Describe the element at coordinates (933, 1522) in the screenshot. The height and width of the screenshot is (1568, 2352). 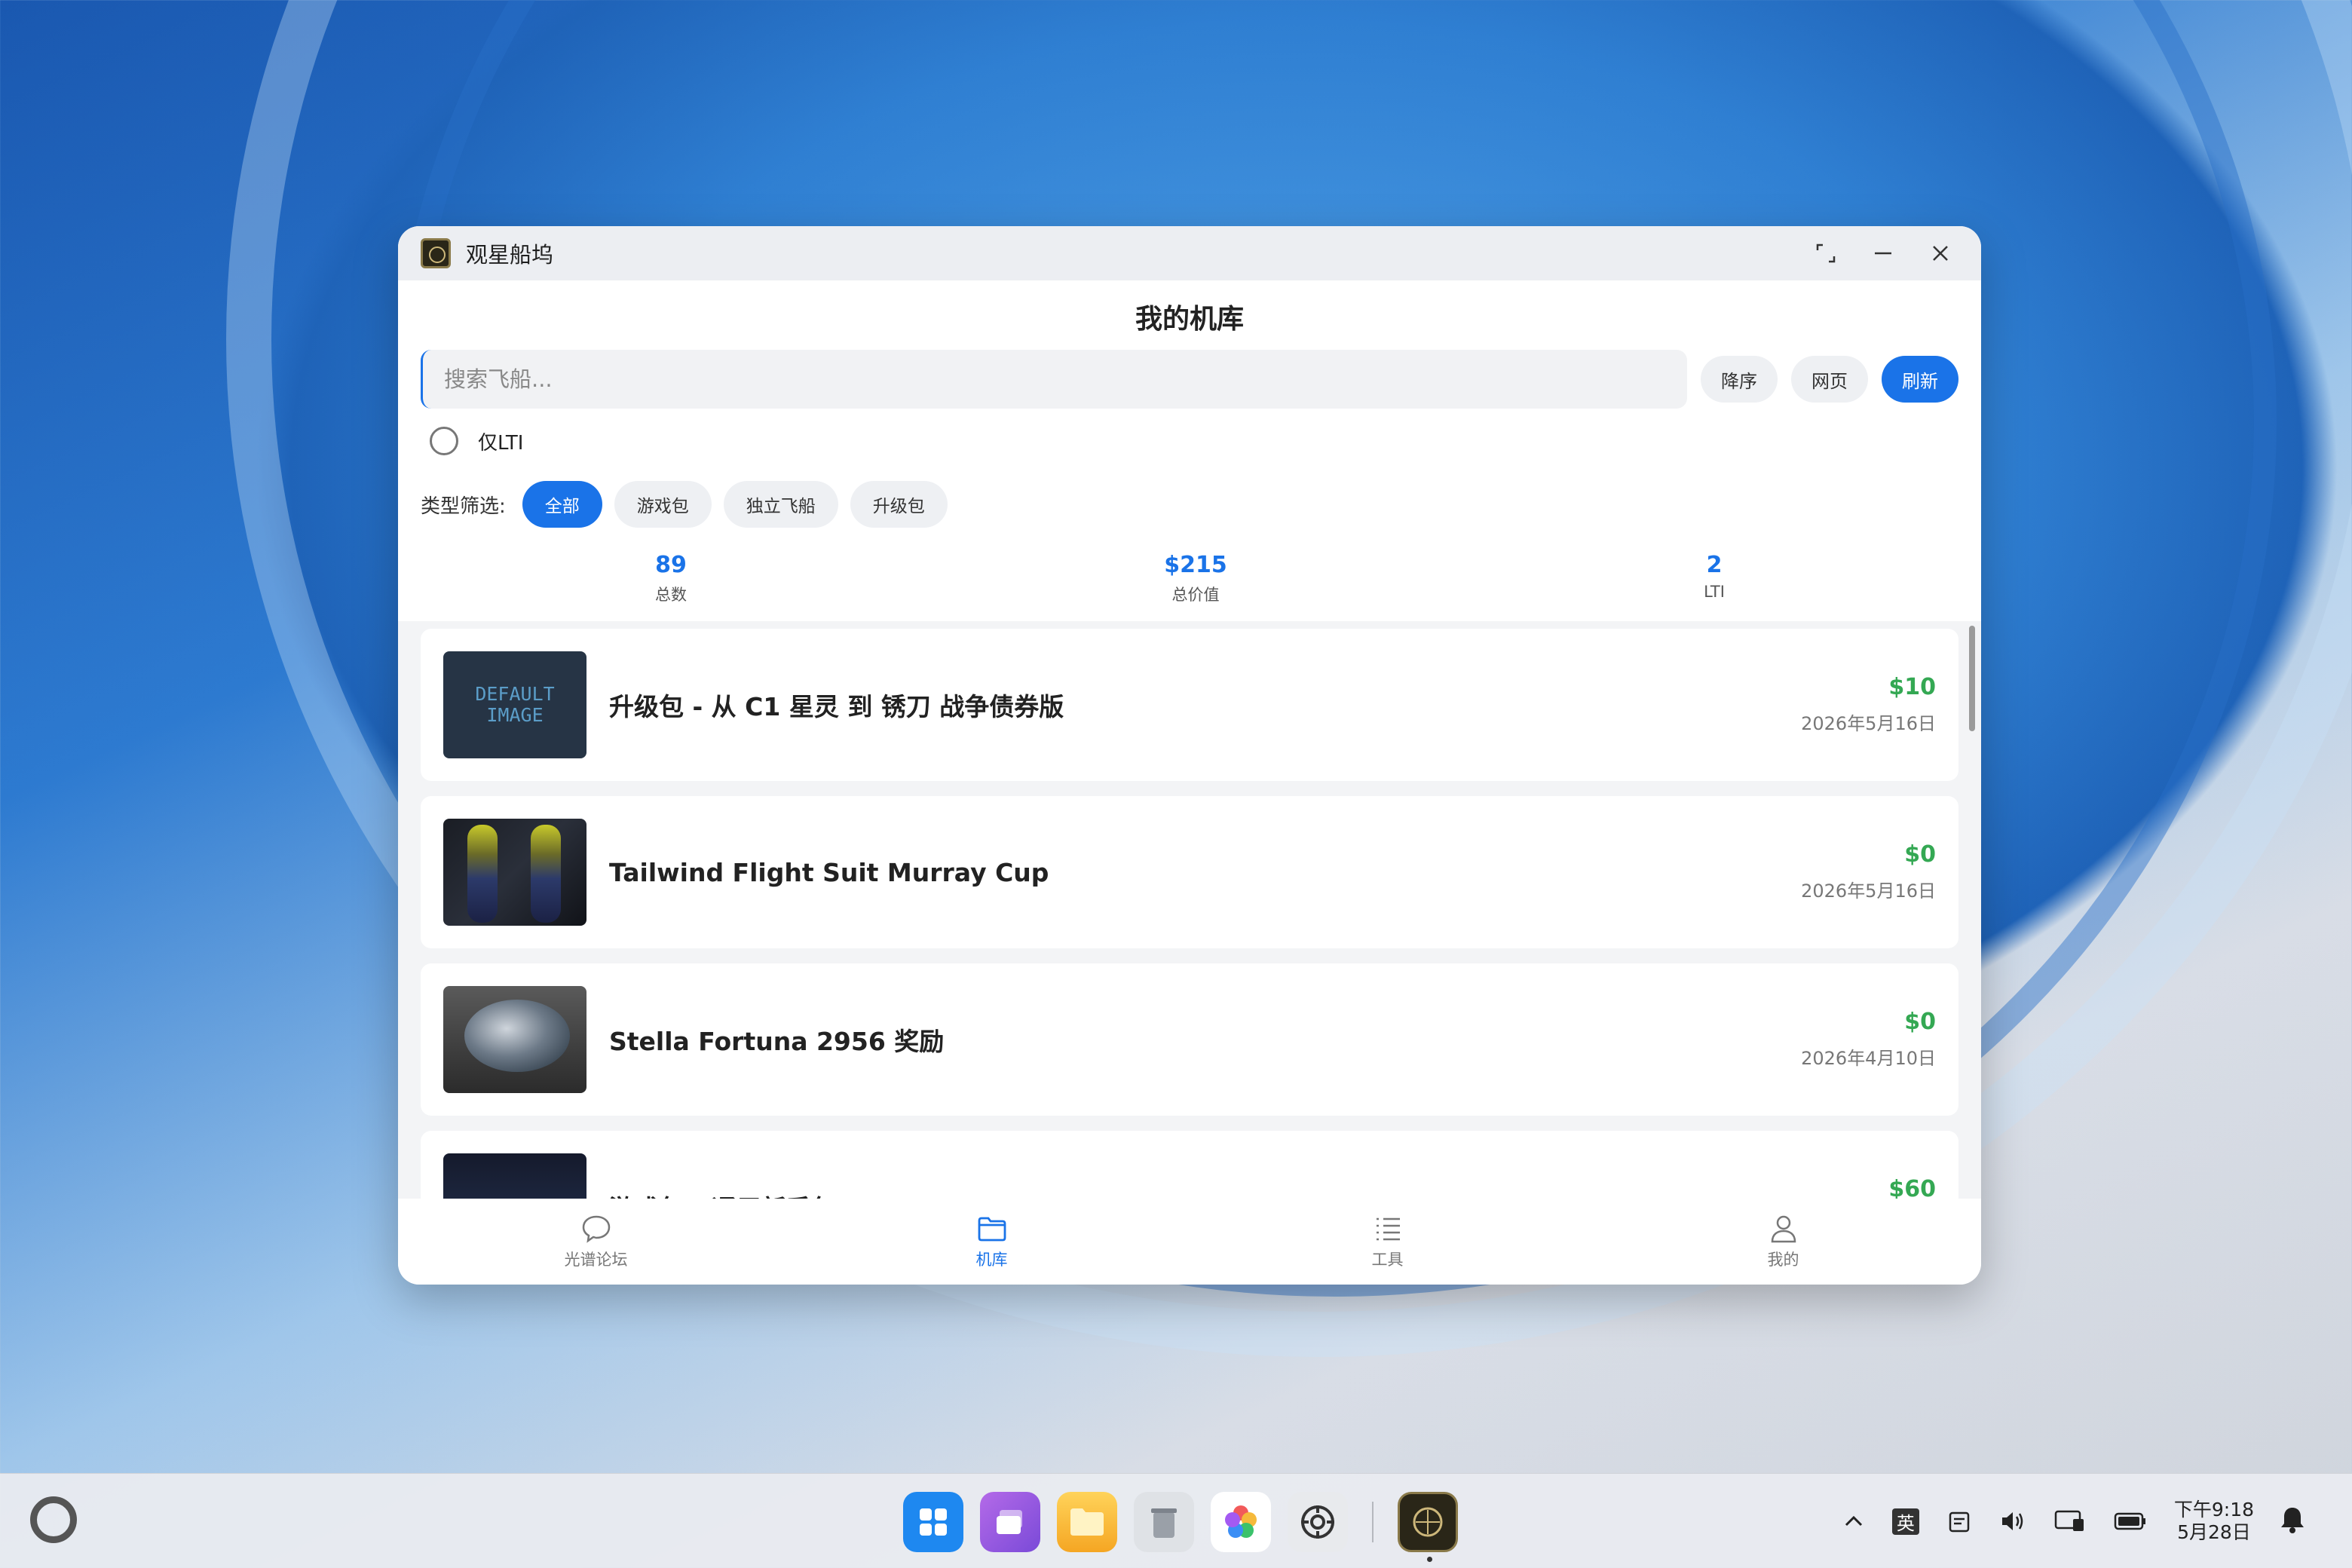
I see `app-grid-icon` at that location.